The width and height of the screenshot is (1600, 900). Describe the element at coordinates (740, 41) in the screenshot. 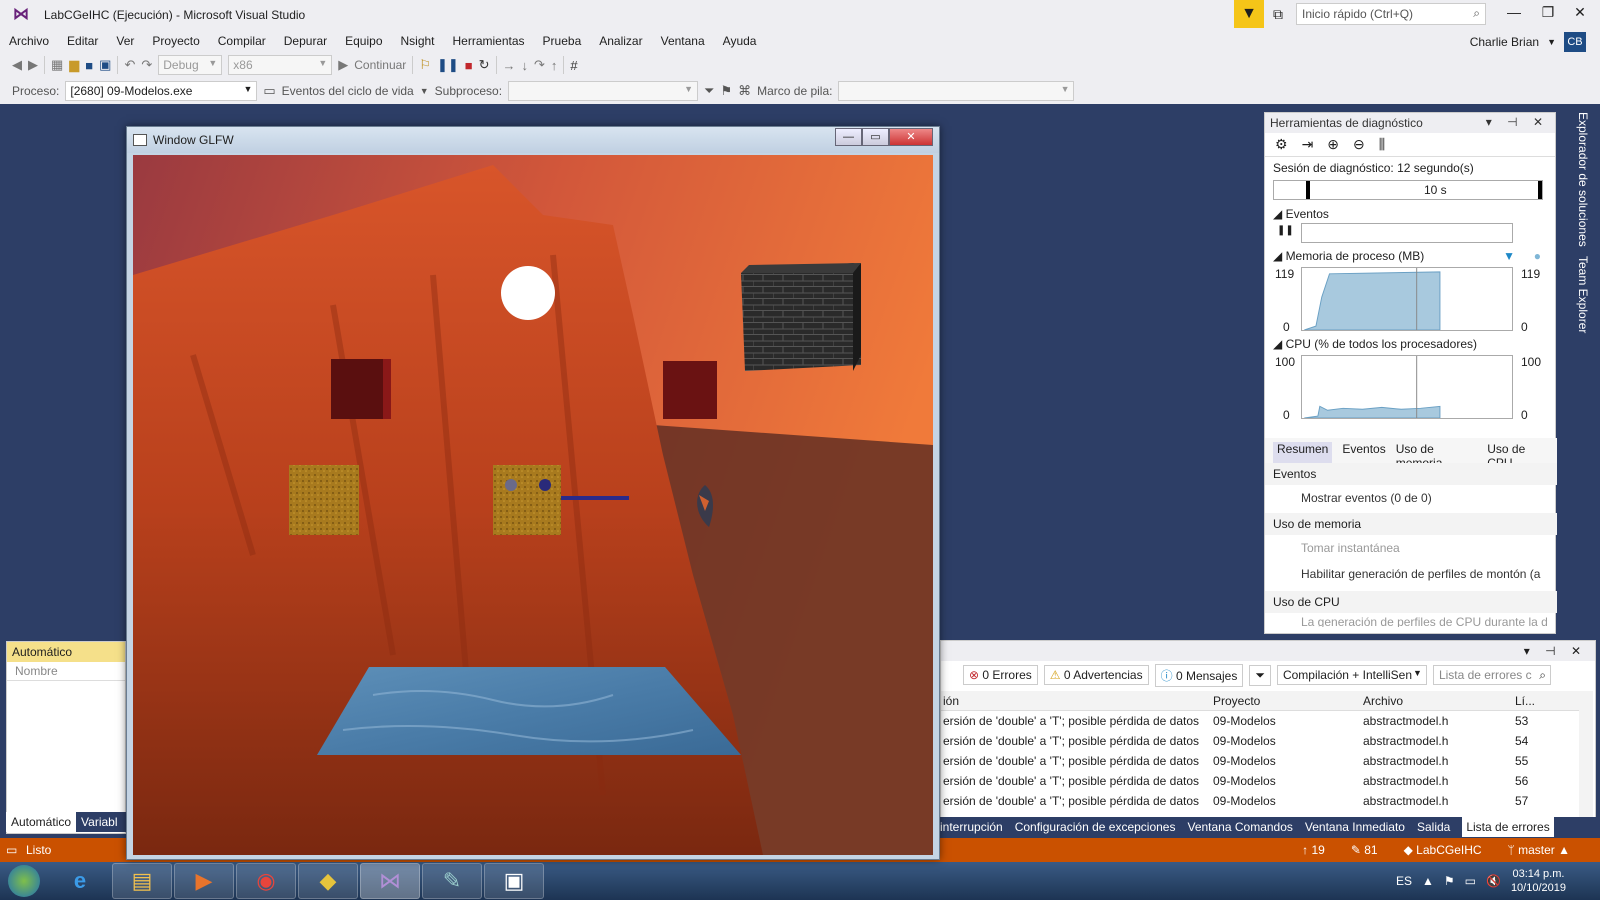

I see `menu-item-ayuda: Ayuda` at that location.